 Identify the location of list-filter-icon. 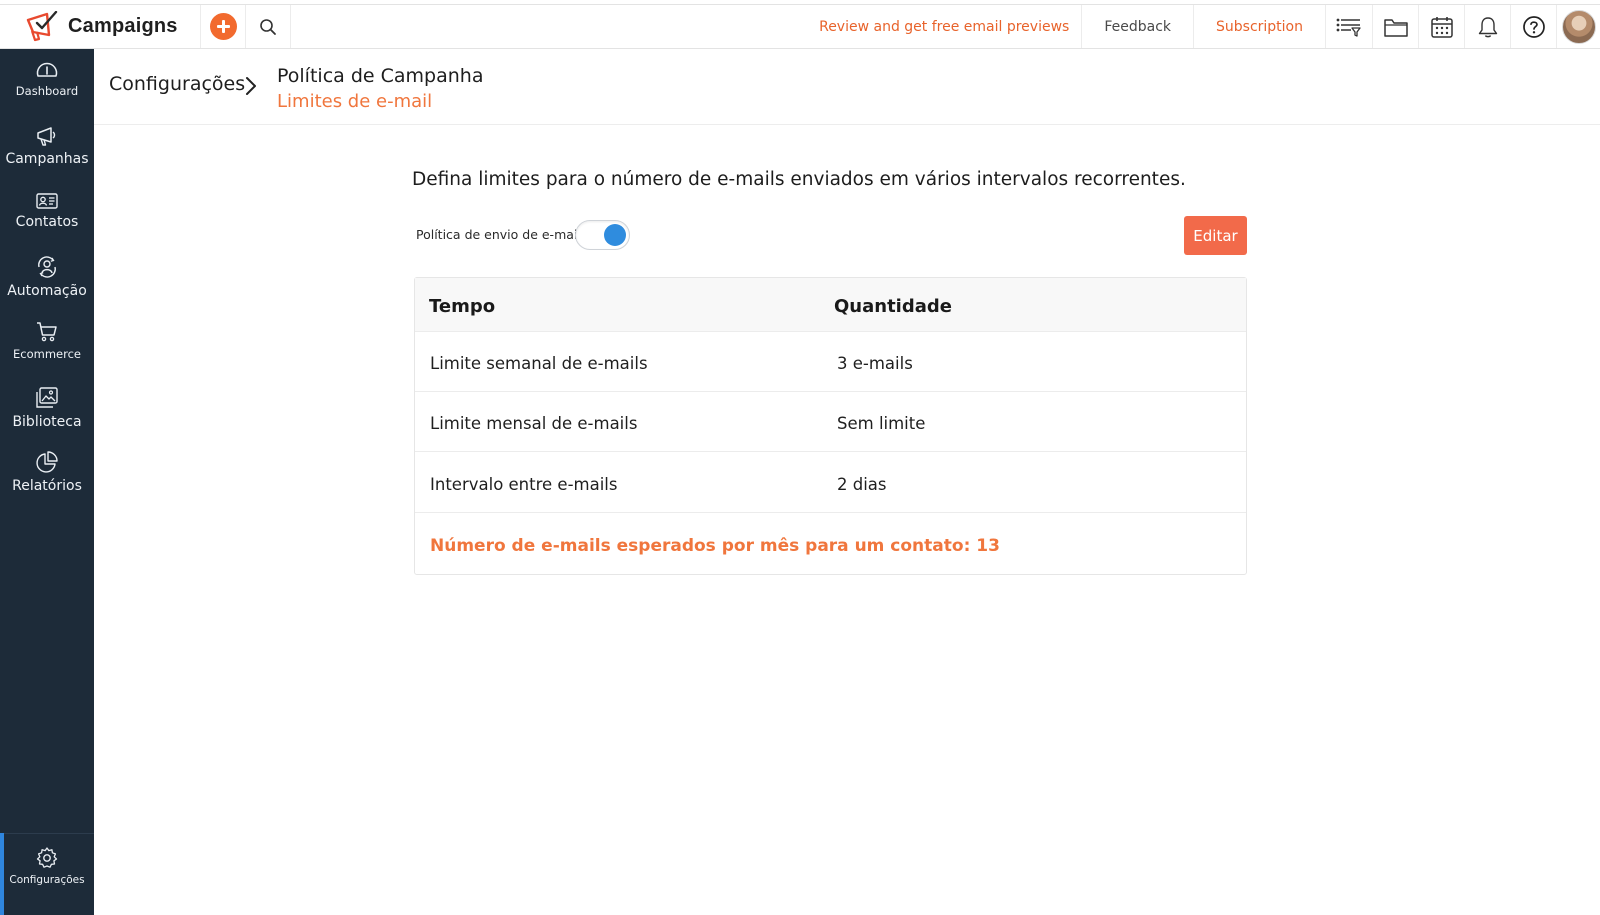
(1348, 27).